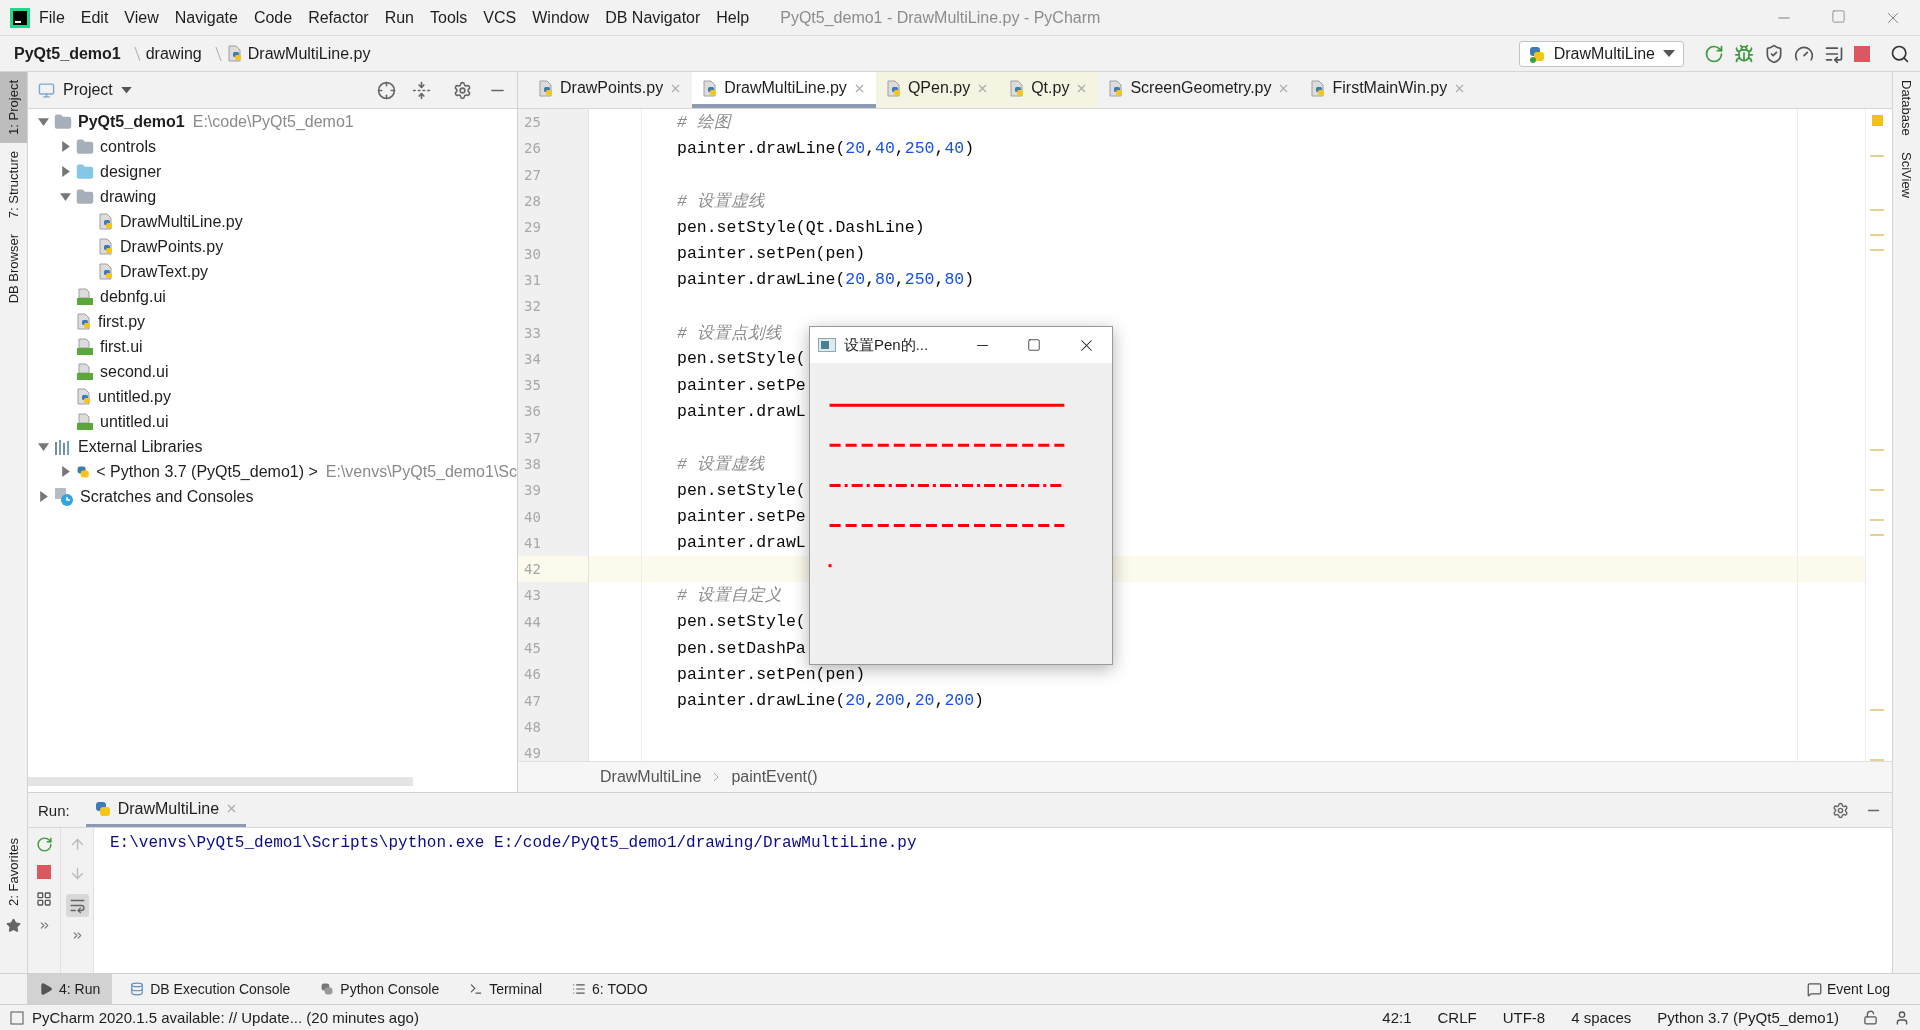  I want to click on tool-window-button: Terminal, so click(506, 989).